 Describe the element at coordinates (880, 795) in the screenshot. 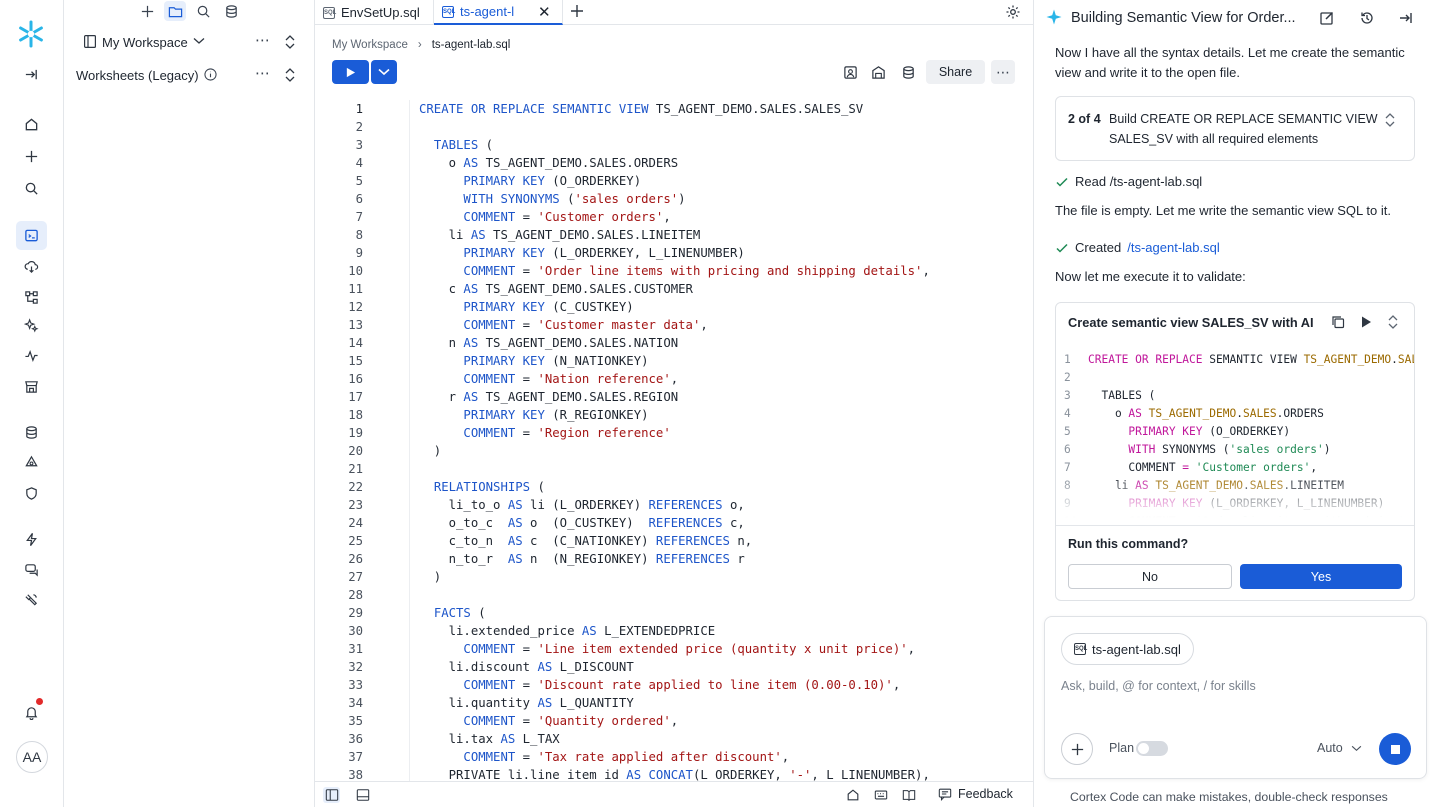

I see `keyboard-icon` at that location.